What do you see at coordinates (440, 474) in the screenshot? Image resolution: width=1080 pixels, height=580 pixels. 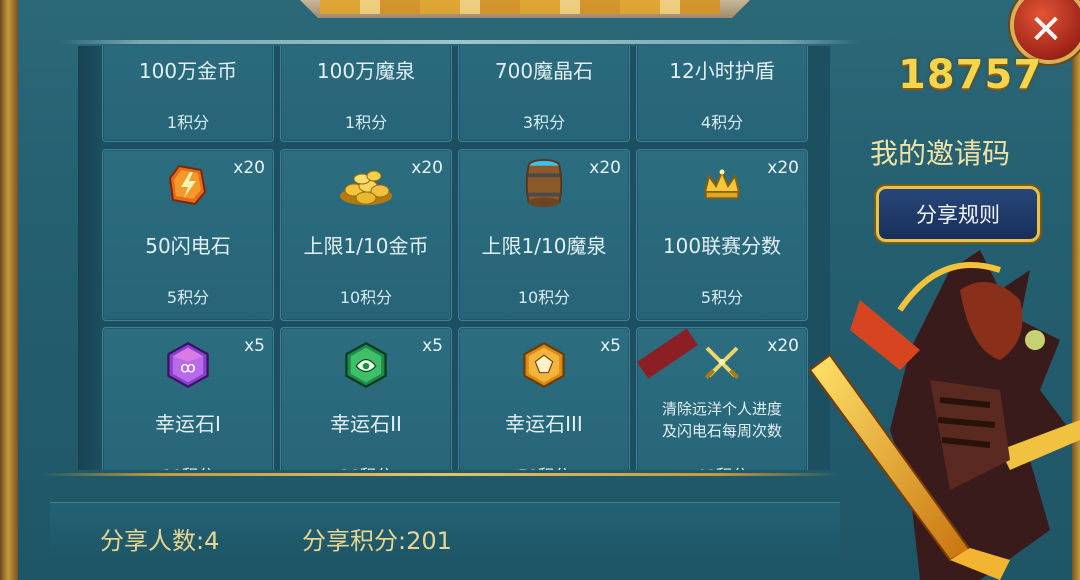 I see `bottom-divider` at bounding box center [440, 474].